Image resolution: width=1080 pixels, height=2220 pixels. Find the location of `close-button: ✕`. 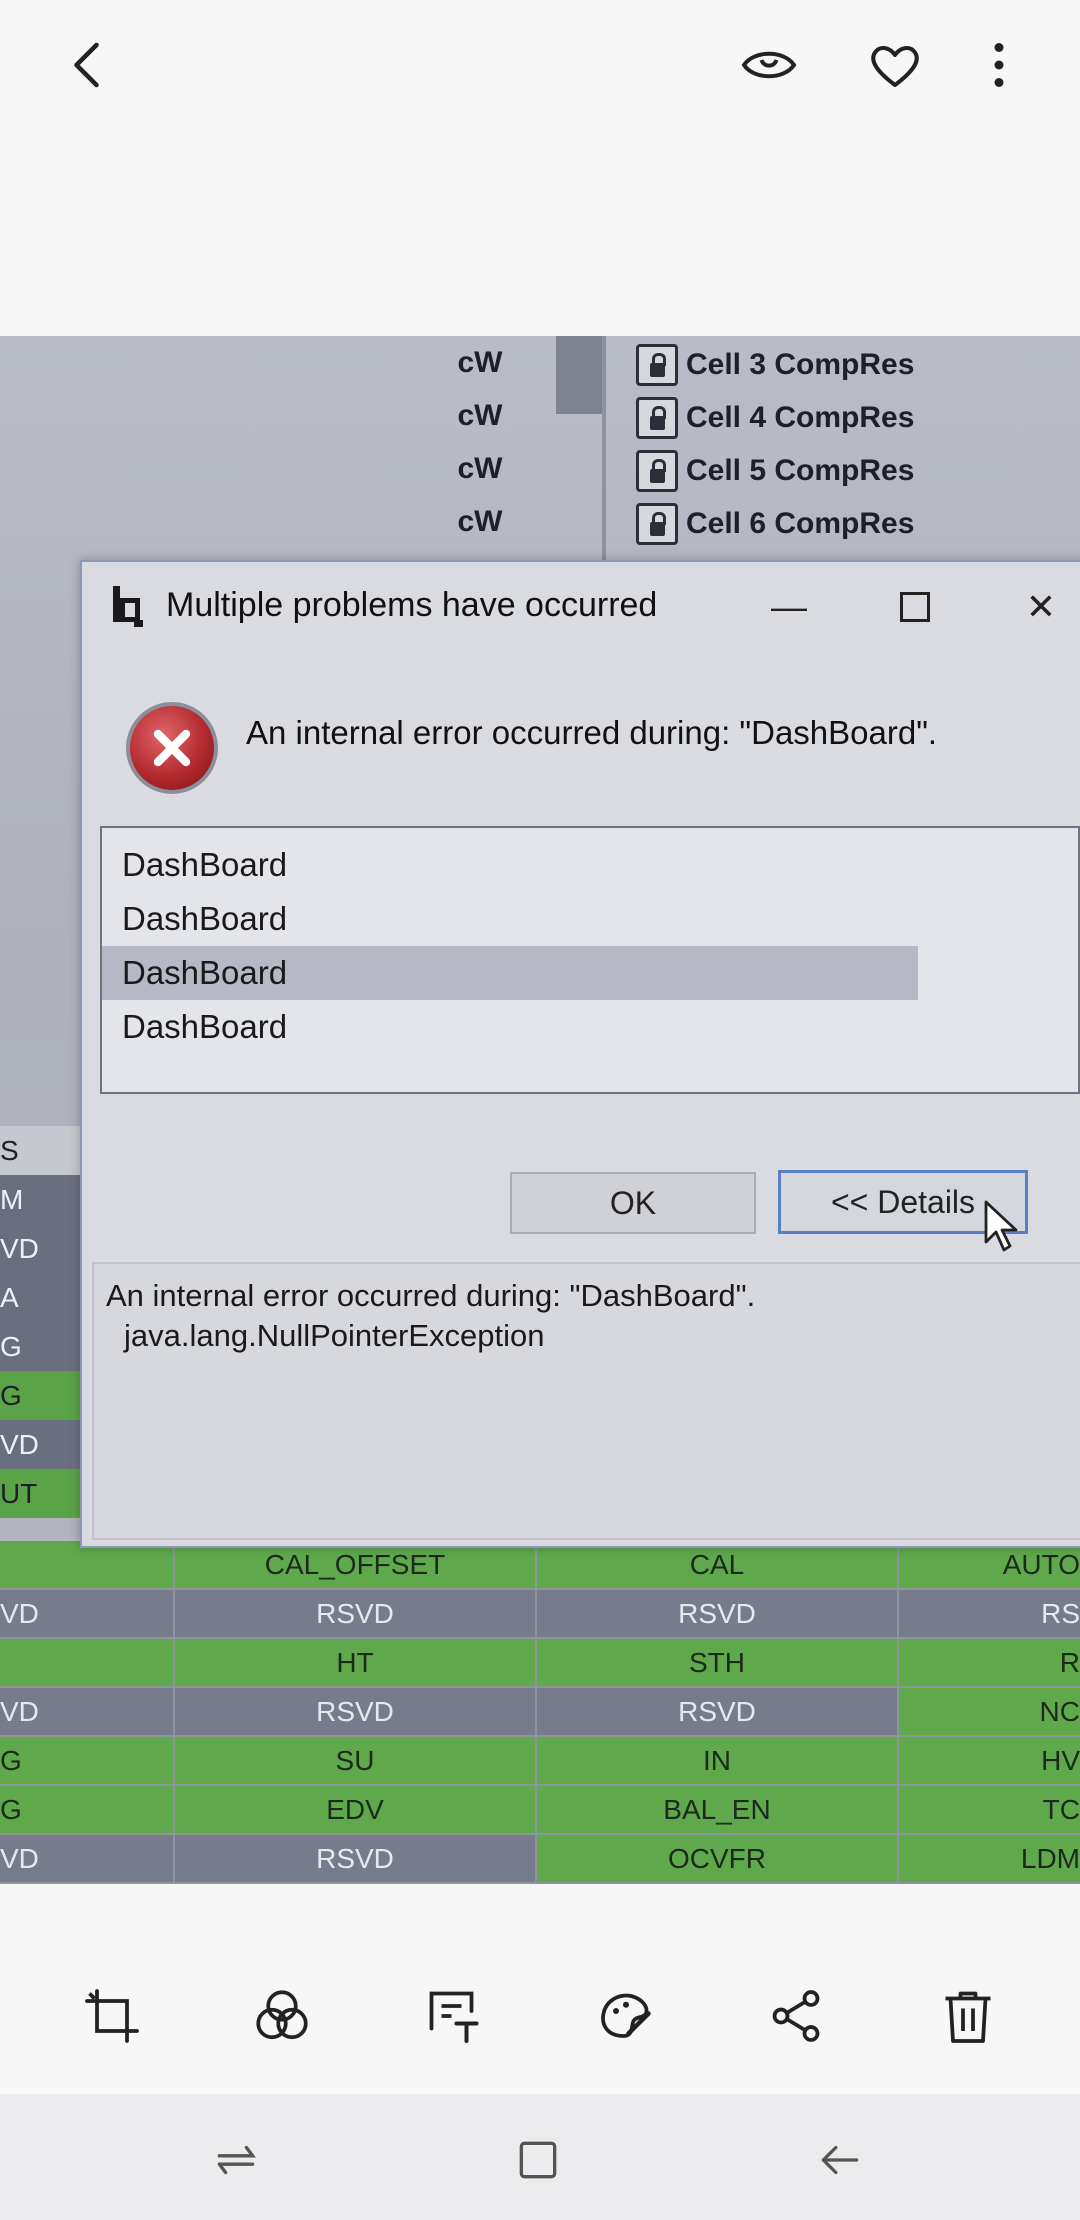

close-button: ✕ is located at coordinates (1041, 607).